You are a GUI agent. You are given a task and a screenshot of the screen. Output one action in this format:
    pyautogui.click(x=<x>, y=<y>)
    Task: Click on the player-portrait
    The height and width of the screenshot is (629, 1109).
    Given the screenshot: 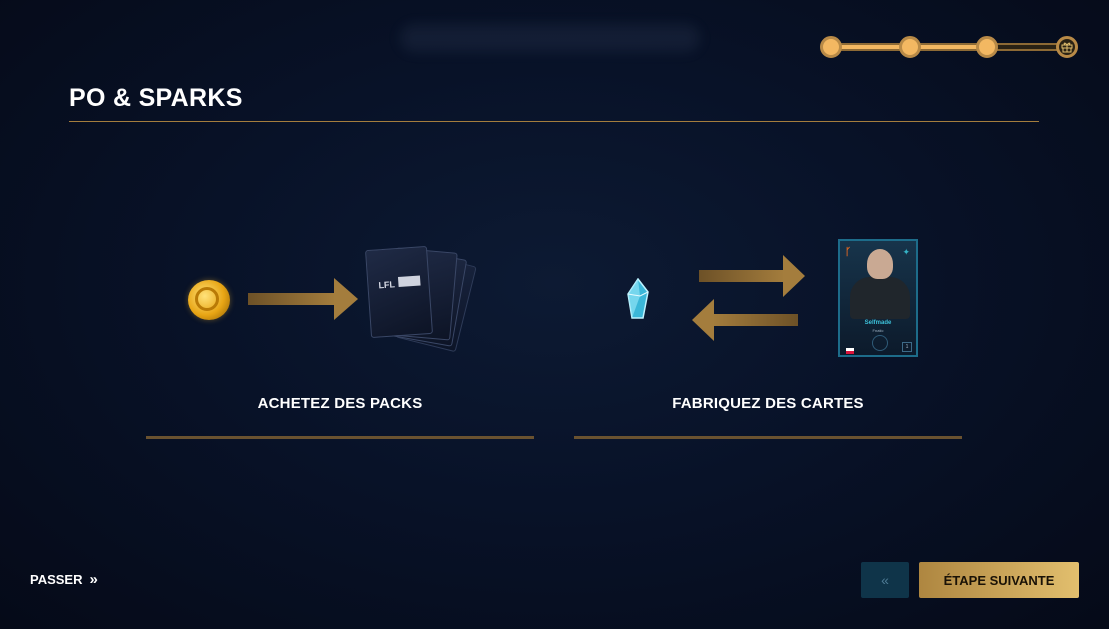 What is the action you would take?
    pyautogui.click(x=880, y=264)
    